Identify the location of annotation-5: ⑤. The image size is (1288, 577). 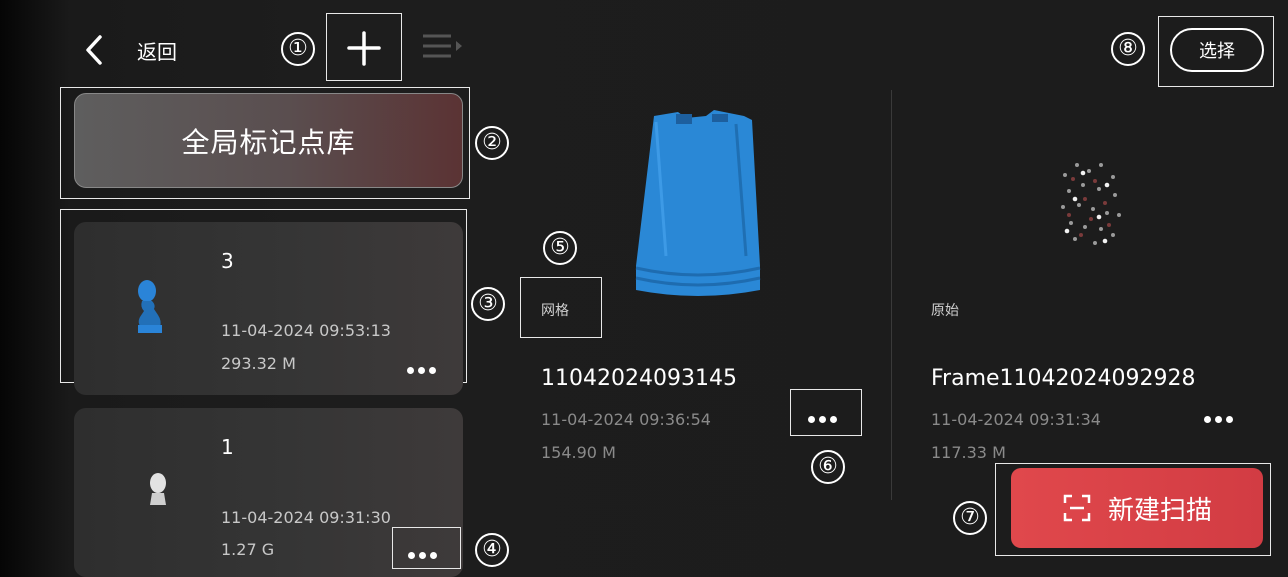
(560, 248).